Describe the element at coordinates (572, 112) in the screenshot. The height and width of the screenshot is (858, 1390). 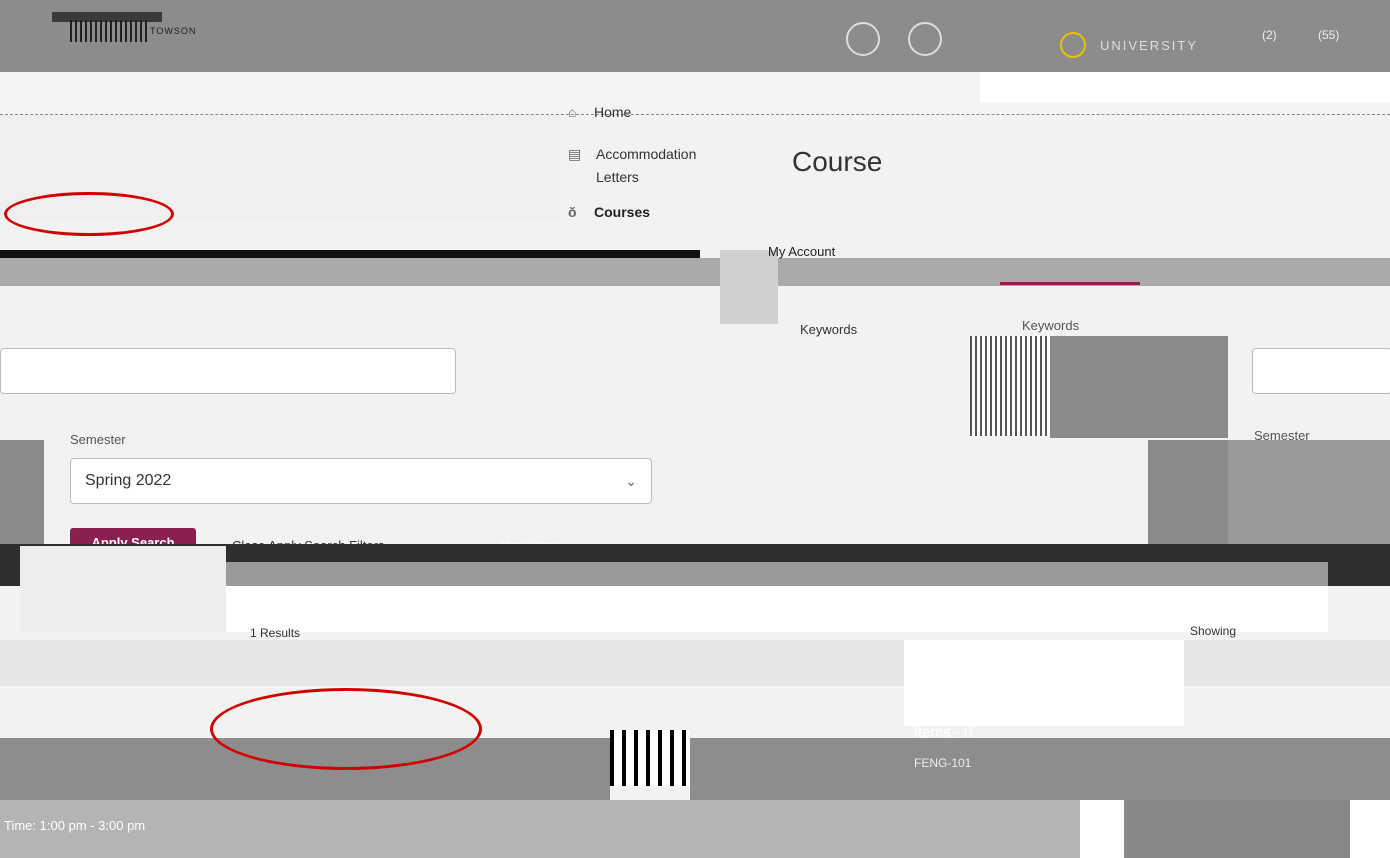
I see `home-icon: ⌂` at that location.